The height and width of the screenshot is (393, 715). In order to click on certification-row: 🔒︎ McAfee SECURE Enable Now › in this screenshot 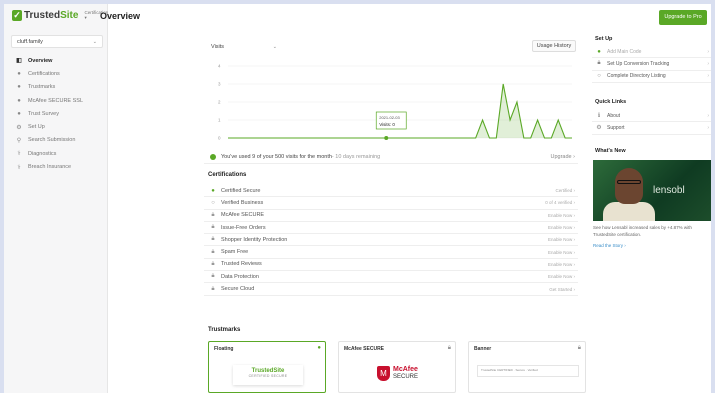, I will do `click(391, 216)`.